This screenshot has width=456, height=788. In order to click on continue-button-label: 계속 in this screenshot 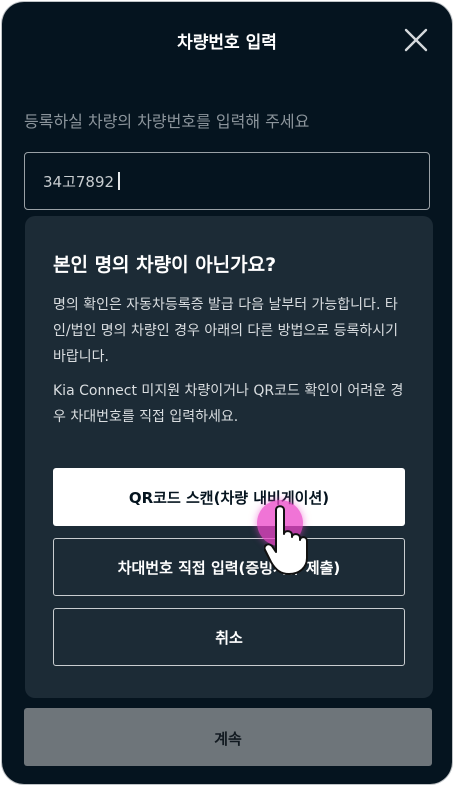, I will do `click(228, 739)`.